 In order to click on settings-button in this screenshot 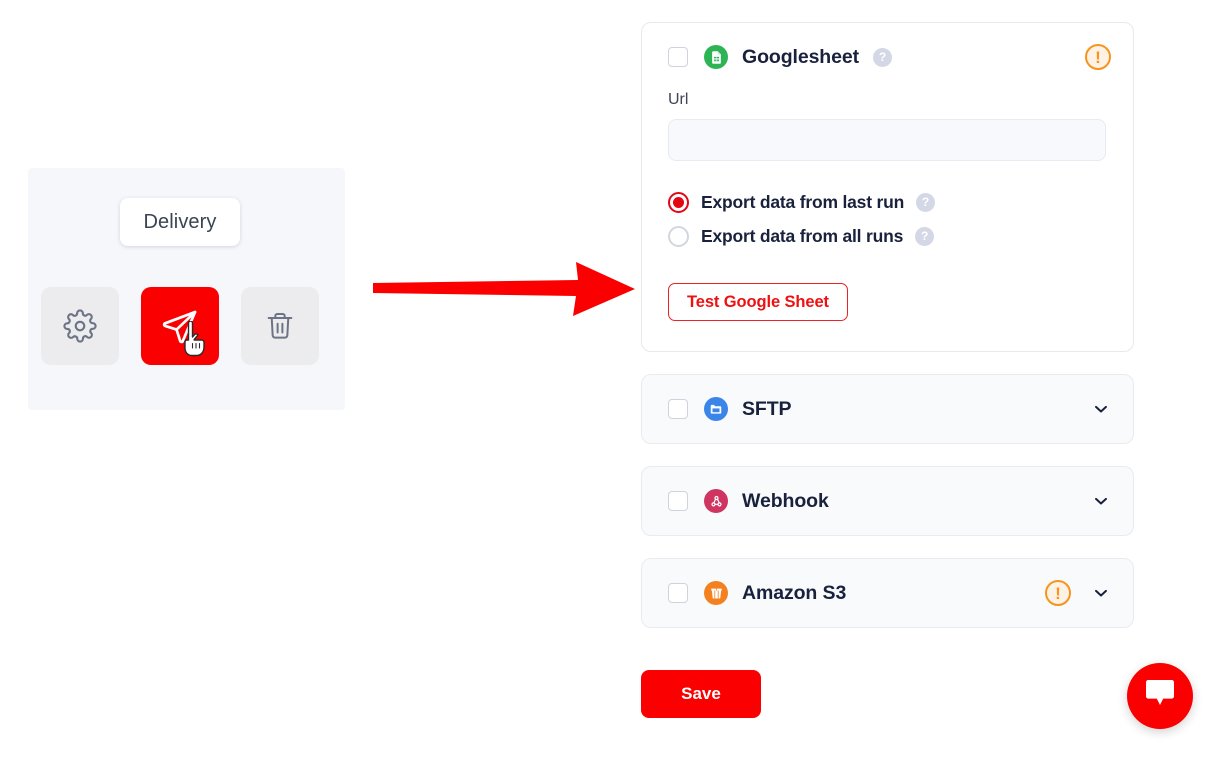, I will do `click(80, 326)`.